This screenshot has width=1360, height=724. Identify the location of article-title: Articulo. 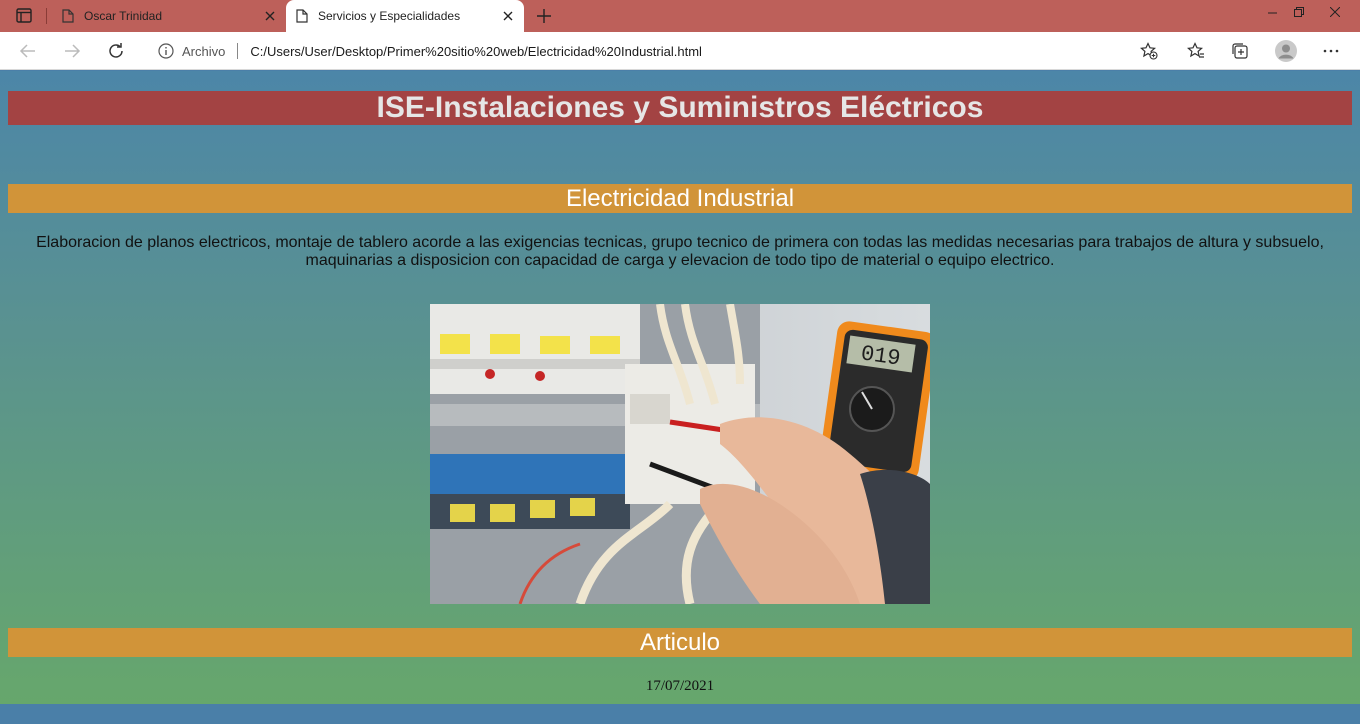
(680, 642).